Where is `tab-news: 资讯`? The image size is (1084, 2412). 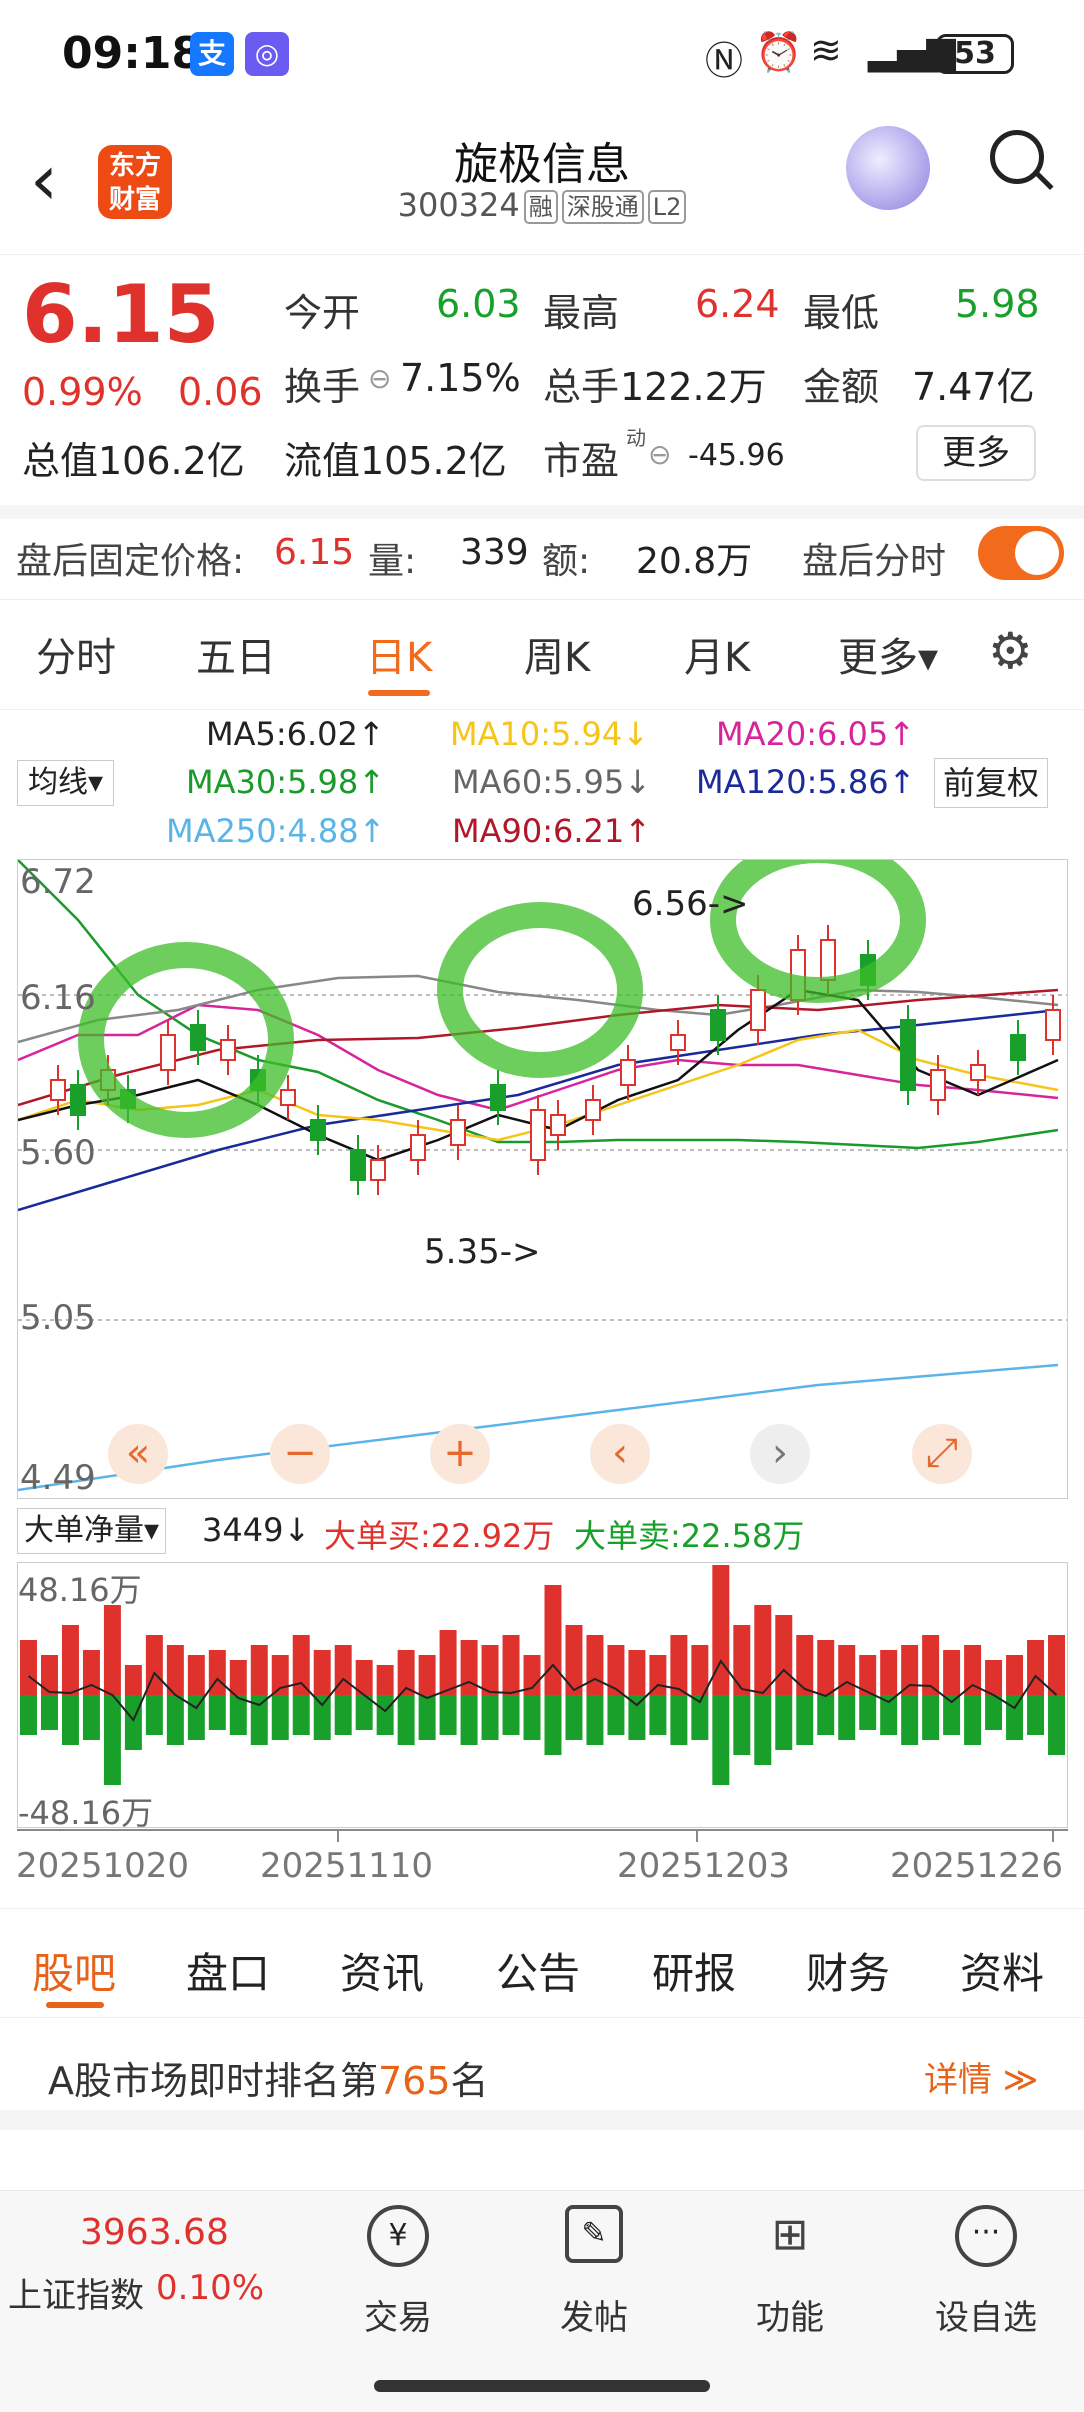 tab-news: 资讯 is located at coordinates (382, 1970).